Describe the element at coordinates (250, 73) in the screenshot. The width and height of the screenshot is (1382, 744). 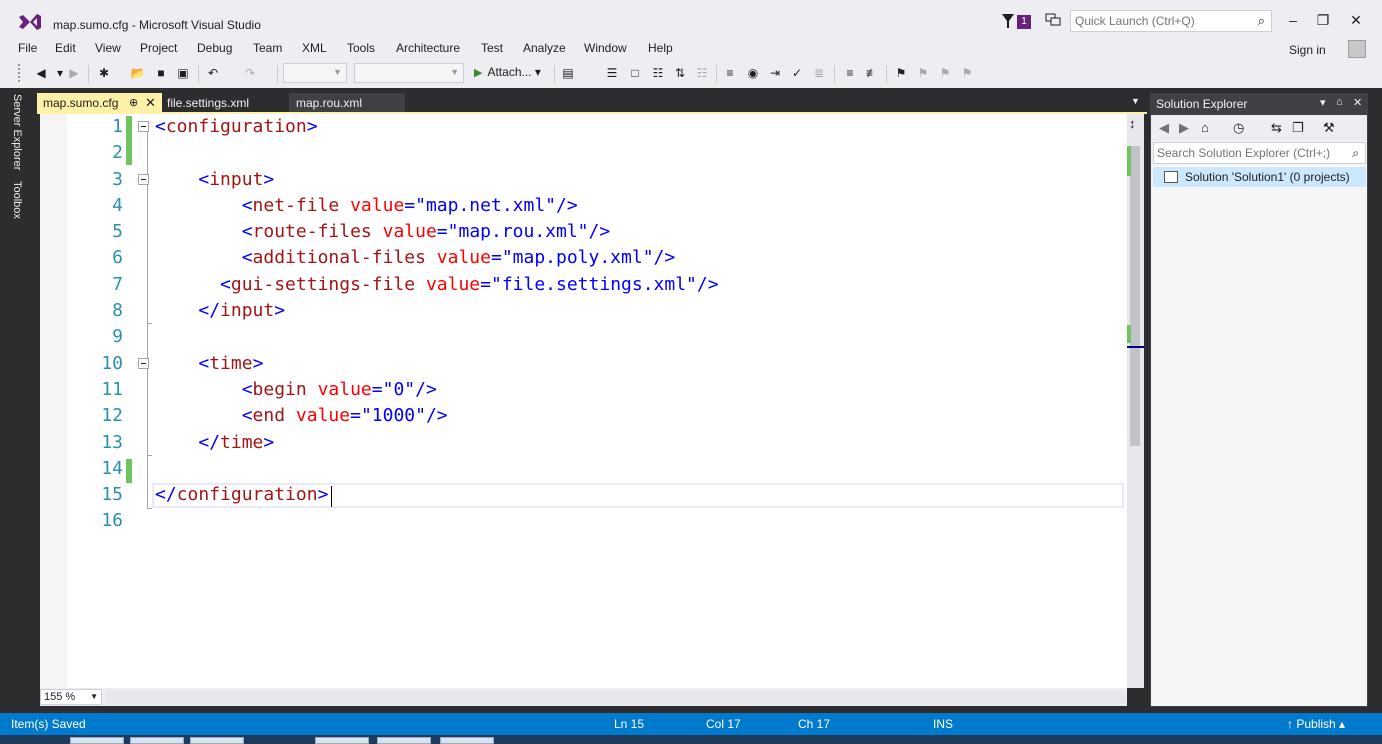
I see `redo-icon: ↷` at that location.